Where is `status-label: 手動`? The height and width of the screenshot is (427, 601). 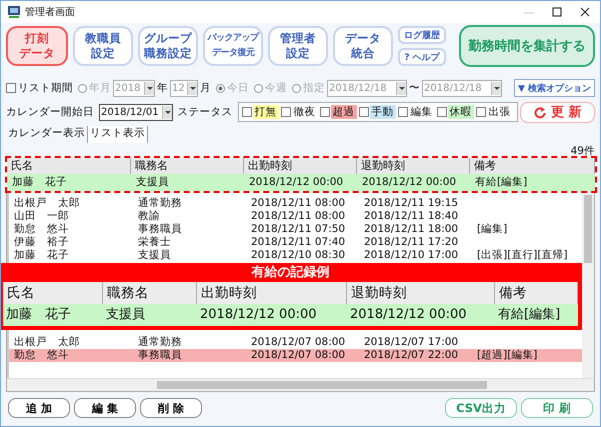
status-label: 手動 is located at coordinates (383, 112).